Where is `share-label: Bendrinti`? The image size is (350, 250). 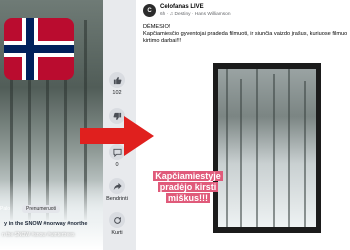 share-label: Bendrinti is located at coordinates (117, 199).